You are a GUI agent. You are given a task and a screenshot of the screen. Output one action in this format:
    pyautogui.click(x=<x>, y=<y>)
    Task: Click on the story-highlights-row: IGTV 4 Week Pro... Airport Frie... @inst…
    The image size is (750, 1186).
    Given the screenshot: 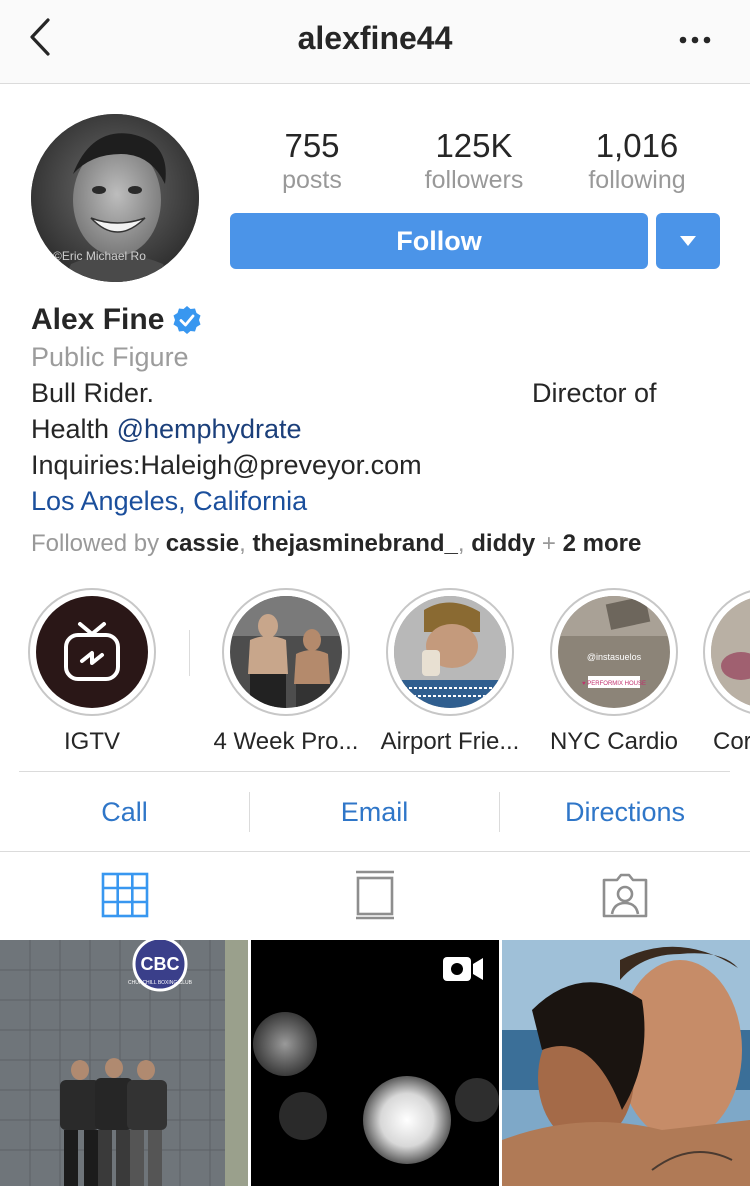 What is the action you would take?
    pyautogui.click(x=375, y=673)
    